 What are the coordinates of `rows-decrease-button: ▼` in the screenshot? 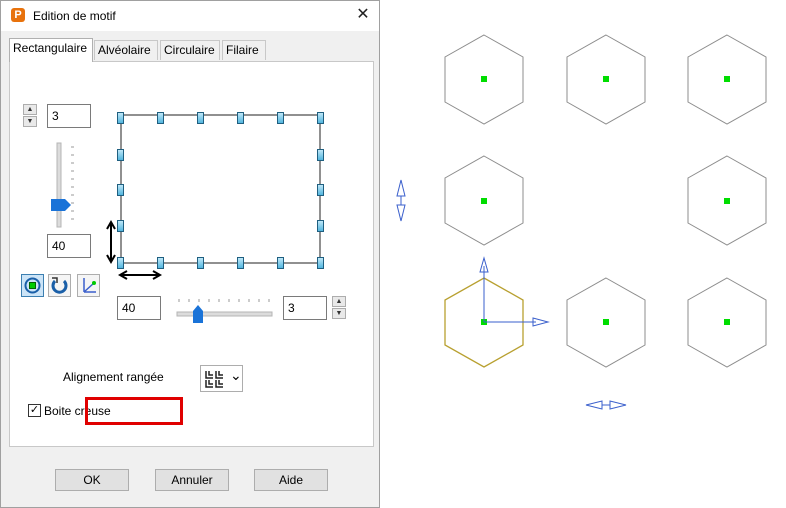 It's located at (30, 121).